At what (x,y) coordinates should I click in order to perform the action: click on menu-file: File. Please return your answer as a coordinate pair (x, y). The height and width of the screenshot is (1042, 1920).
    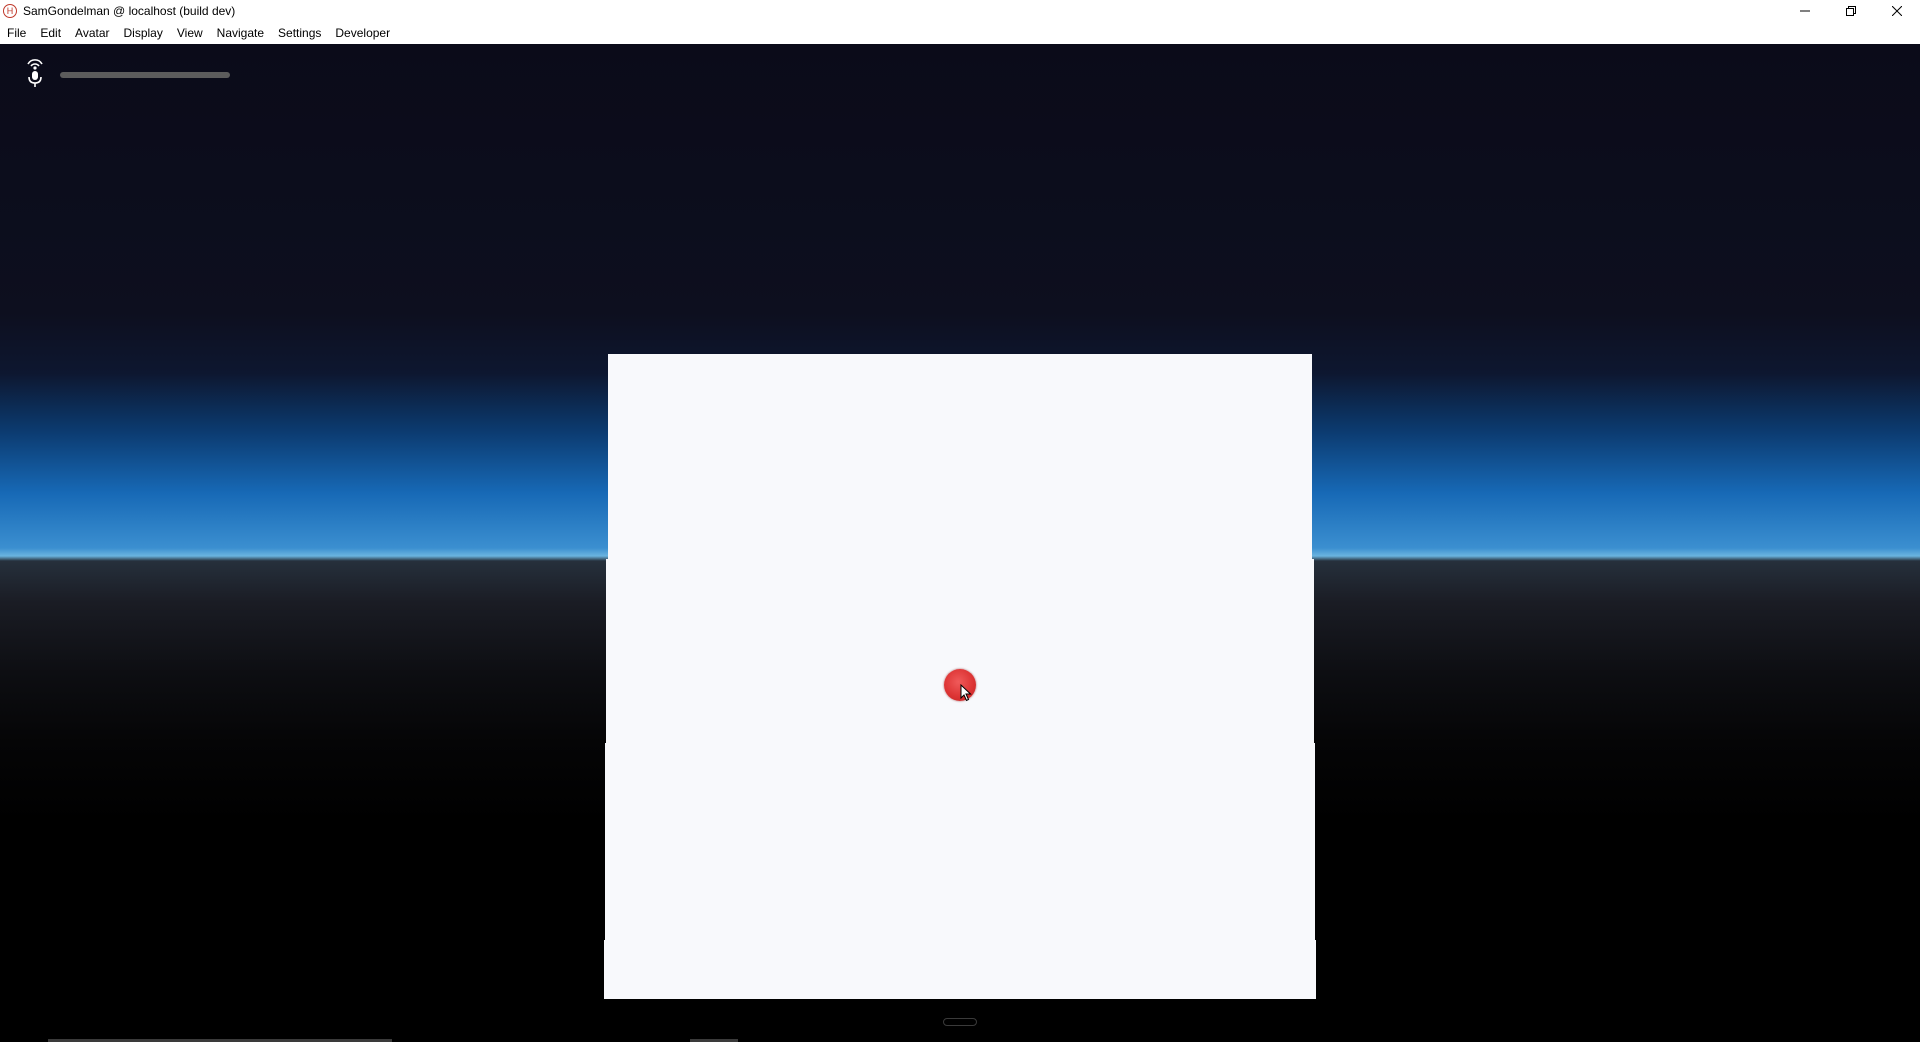
    Looking at the image, I should click on (16, 33).